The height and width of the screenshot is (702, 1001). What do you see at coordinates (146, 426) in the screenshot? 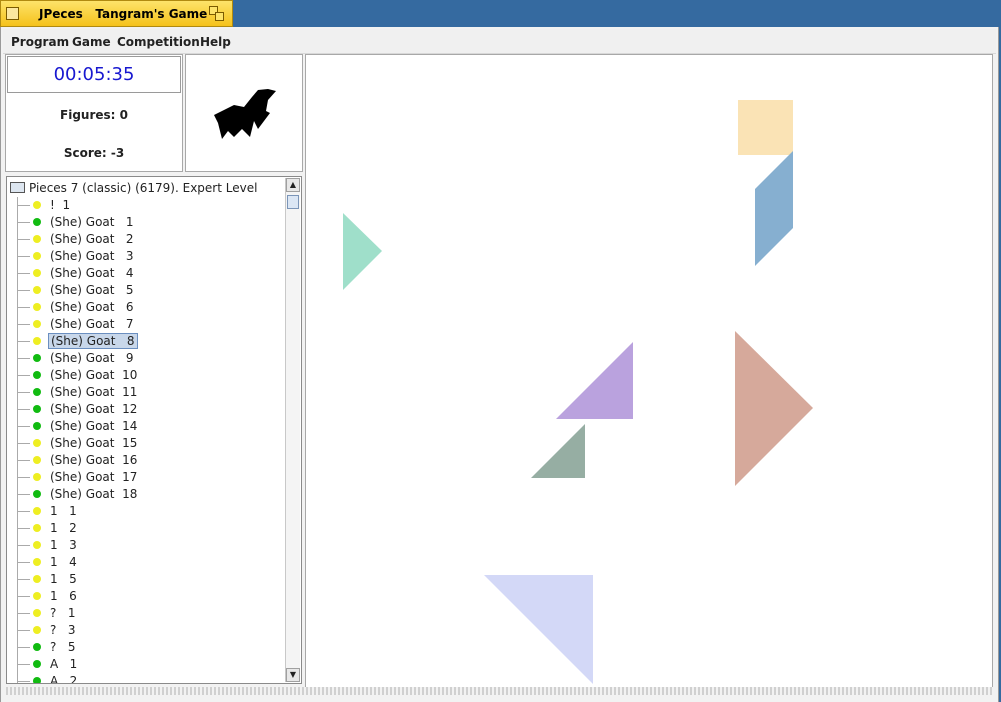
I see `tree-item: (She) Goat 14` at bounding box center [146, 426].